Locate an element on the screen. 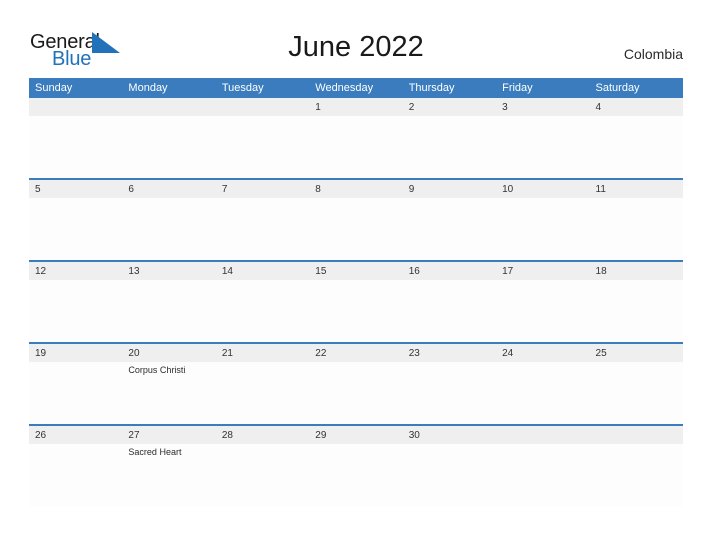 This screenshot has width=712, height=550. day-cell-content: 27 Sacred Heart is located at coordinates (169, 466).